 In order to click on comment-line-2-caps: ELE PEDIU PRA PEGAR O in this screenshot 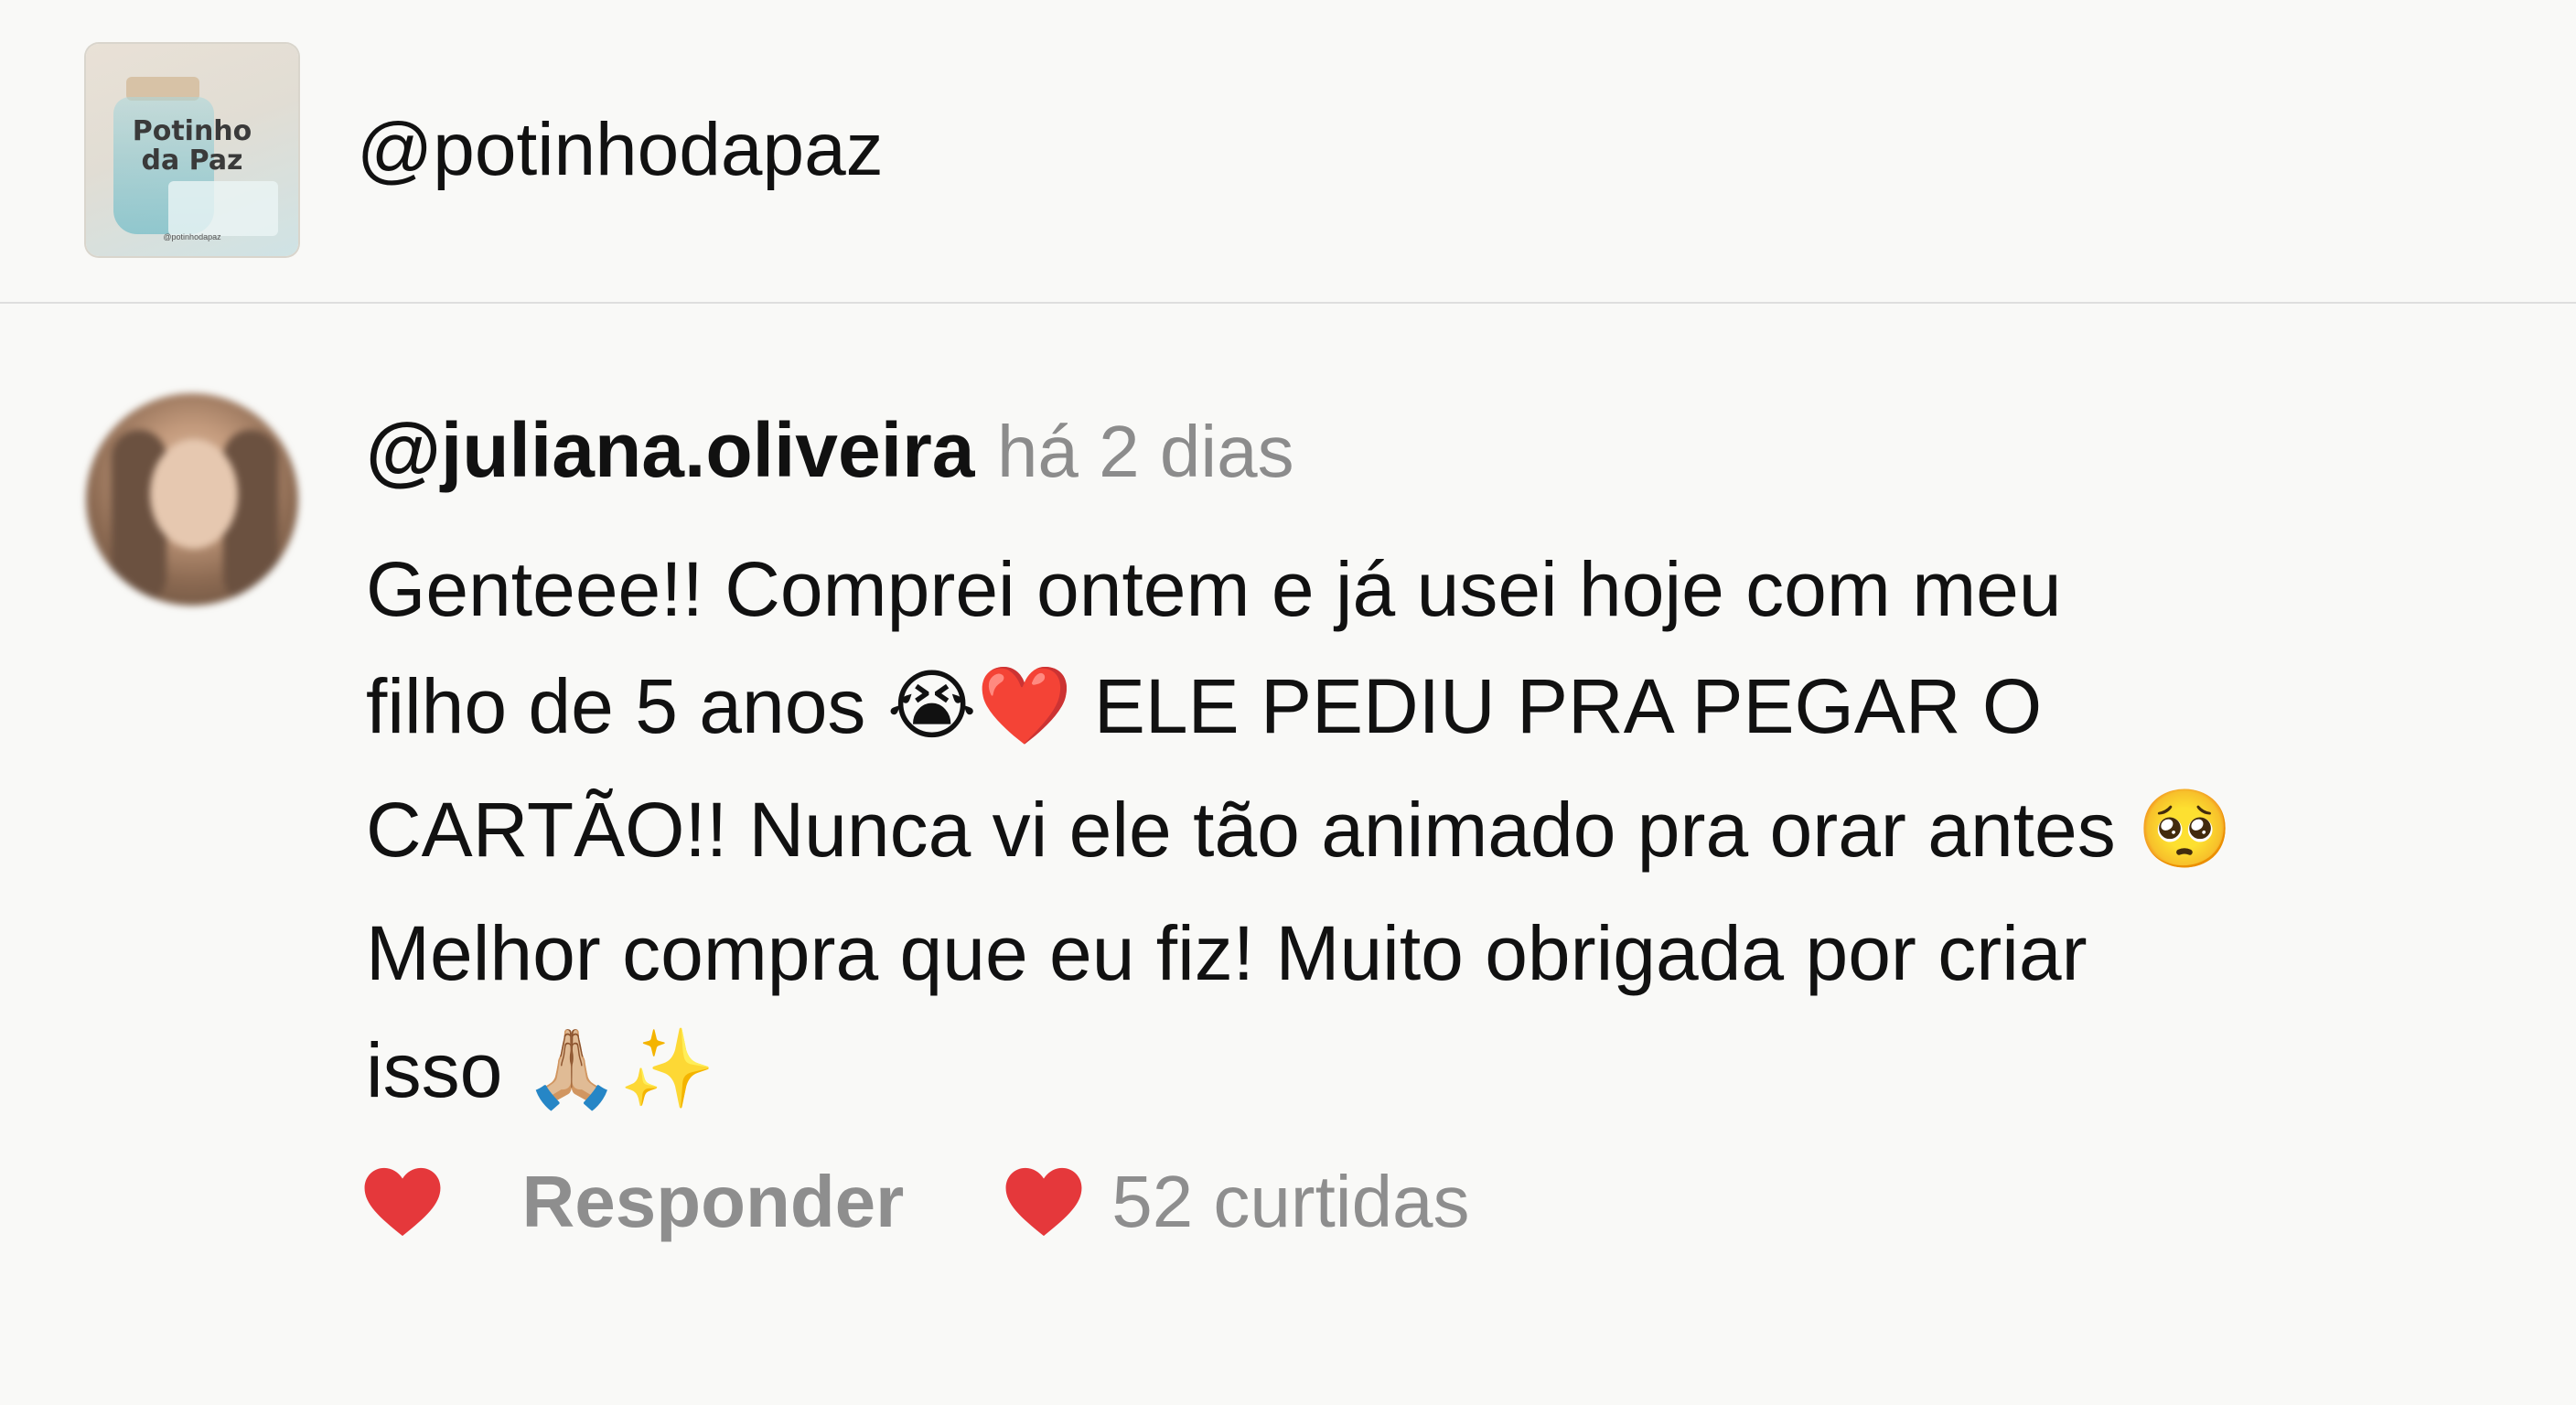, I will do `click(1568, 706)`.